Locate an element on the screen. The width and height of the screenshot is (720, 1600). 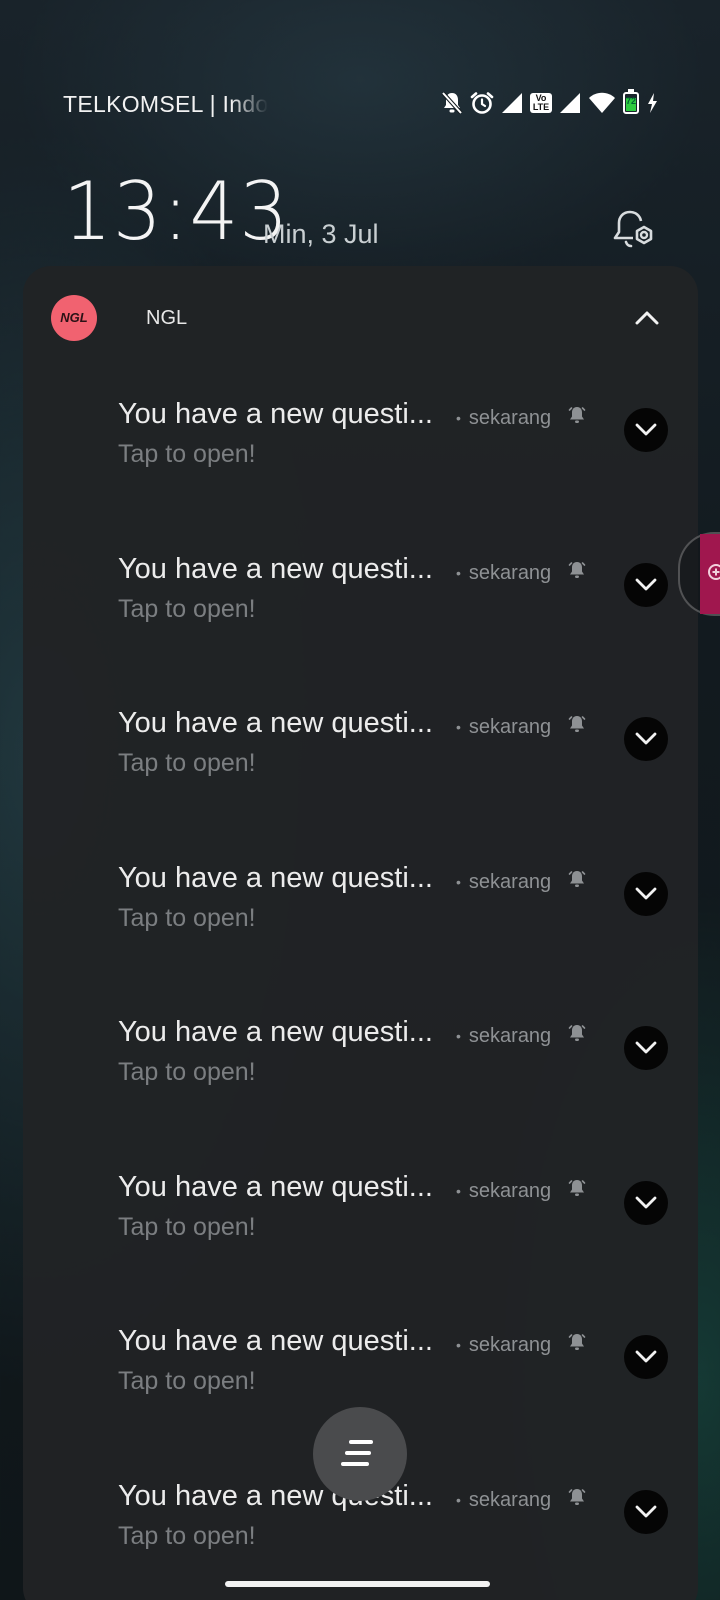
battery-icon: 72 is located at coordinates (631, 101).